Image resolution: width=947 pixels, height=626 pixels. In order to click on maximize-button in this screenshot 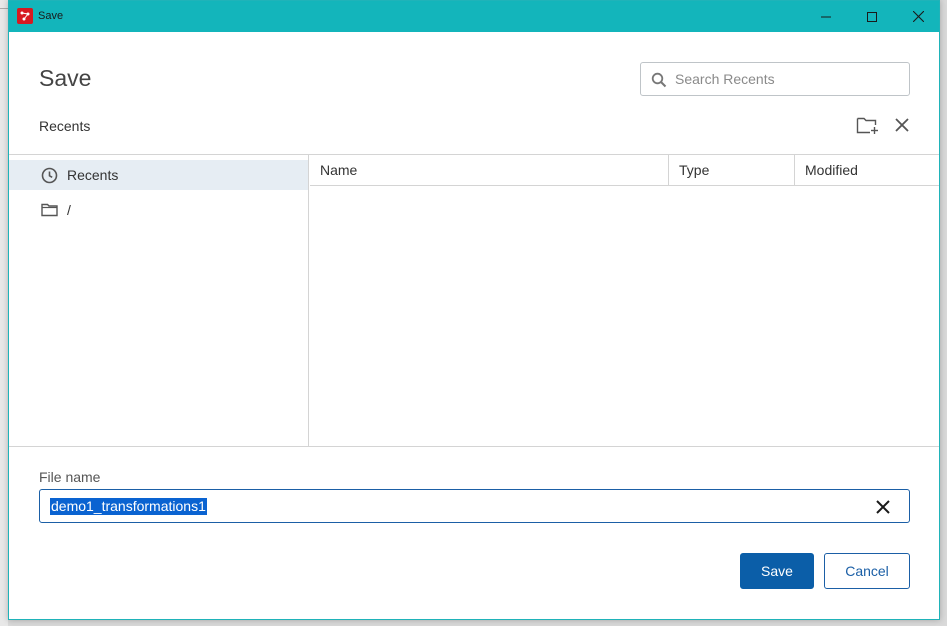, I will do `click(872, 16)`.